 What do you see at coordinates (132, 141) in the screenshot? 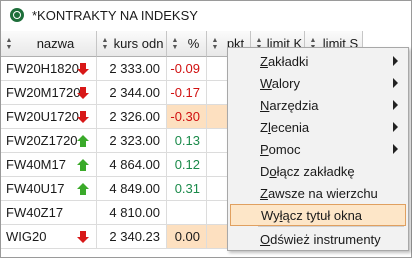
I see `reference-price: 2 323.00` at bounding box center [132, 141].